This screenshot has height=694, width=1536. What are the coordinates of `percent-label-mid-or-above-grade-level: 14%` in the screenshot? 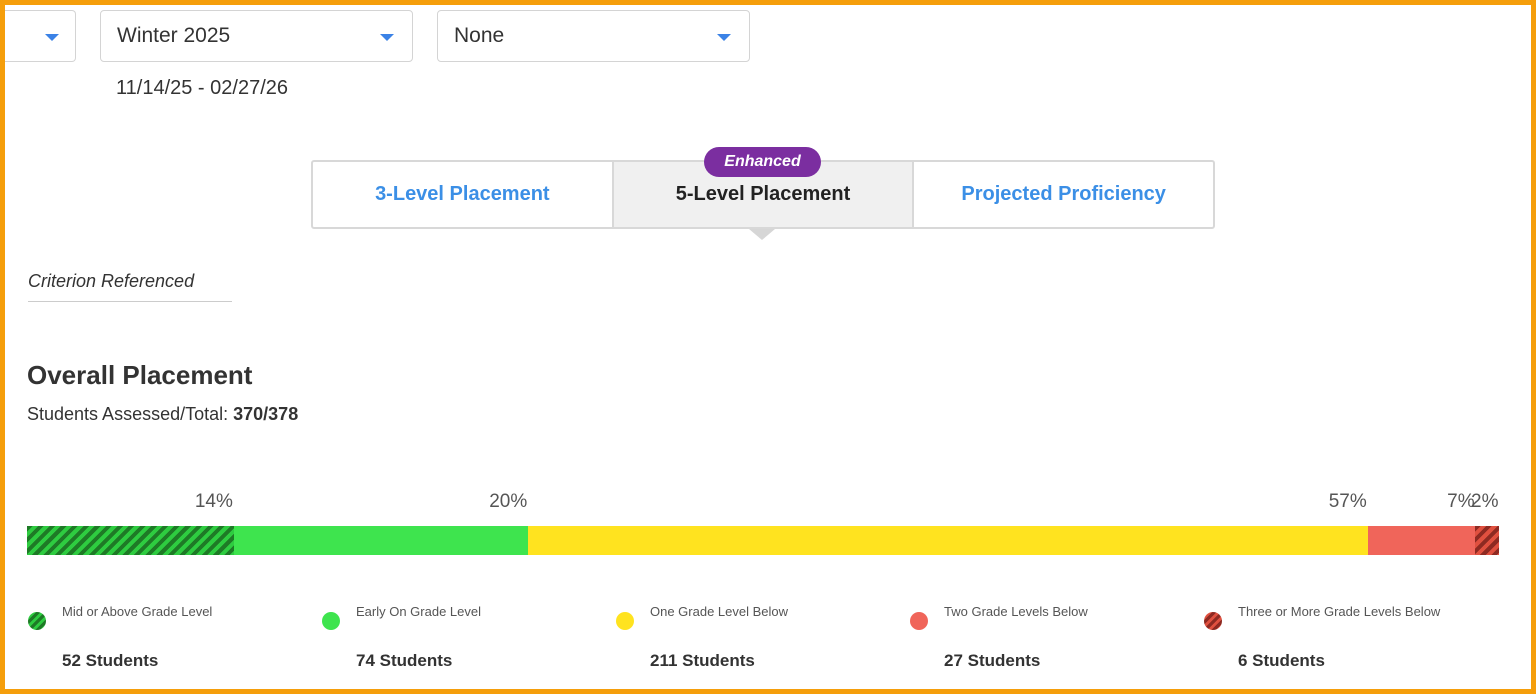 It's located at (213, 501).